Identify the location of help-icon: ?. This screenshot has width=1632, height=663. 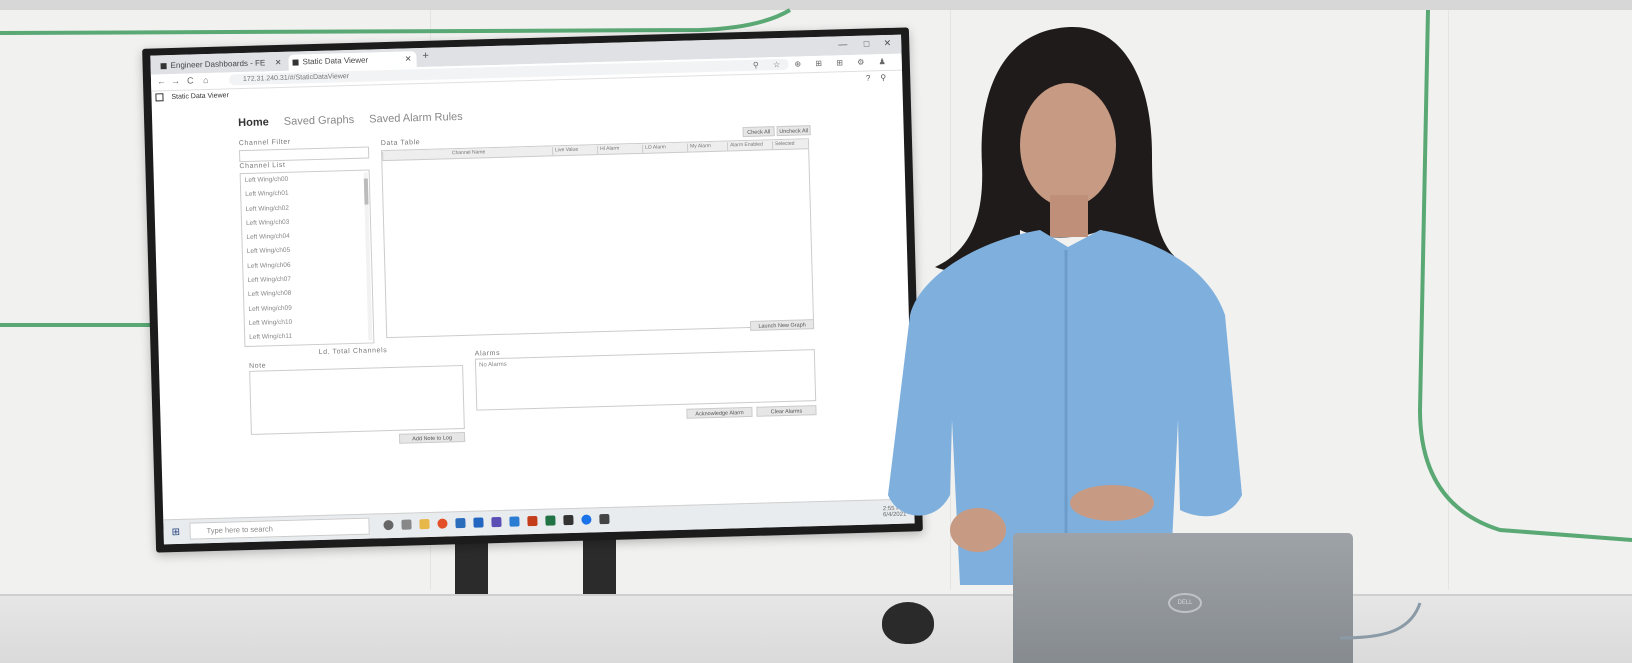
(873, 77).